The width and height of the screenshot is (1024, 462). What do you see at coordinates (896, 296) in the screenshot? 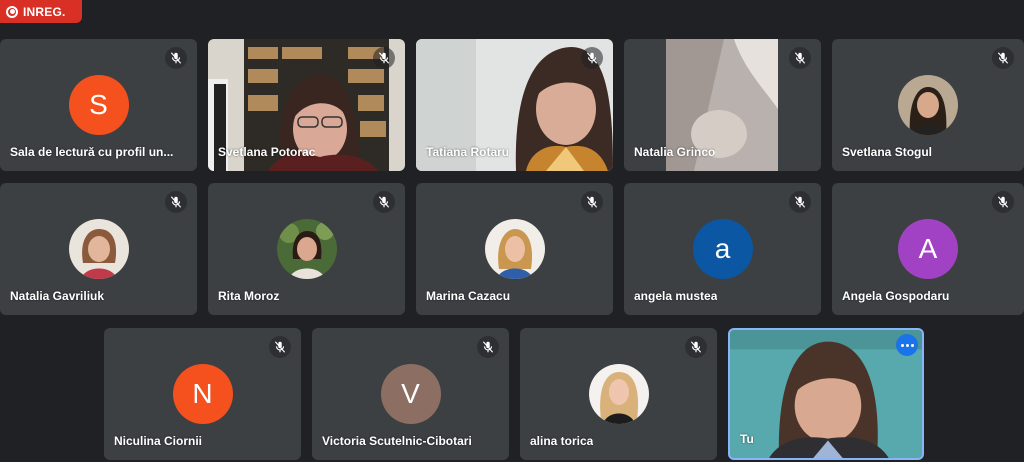
I see `participant-name: Angela Gospodaru` at bounding box center [896, 296].